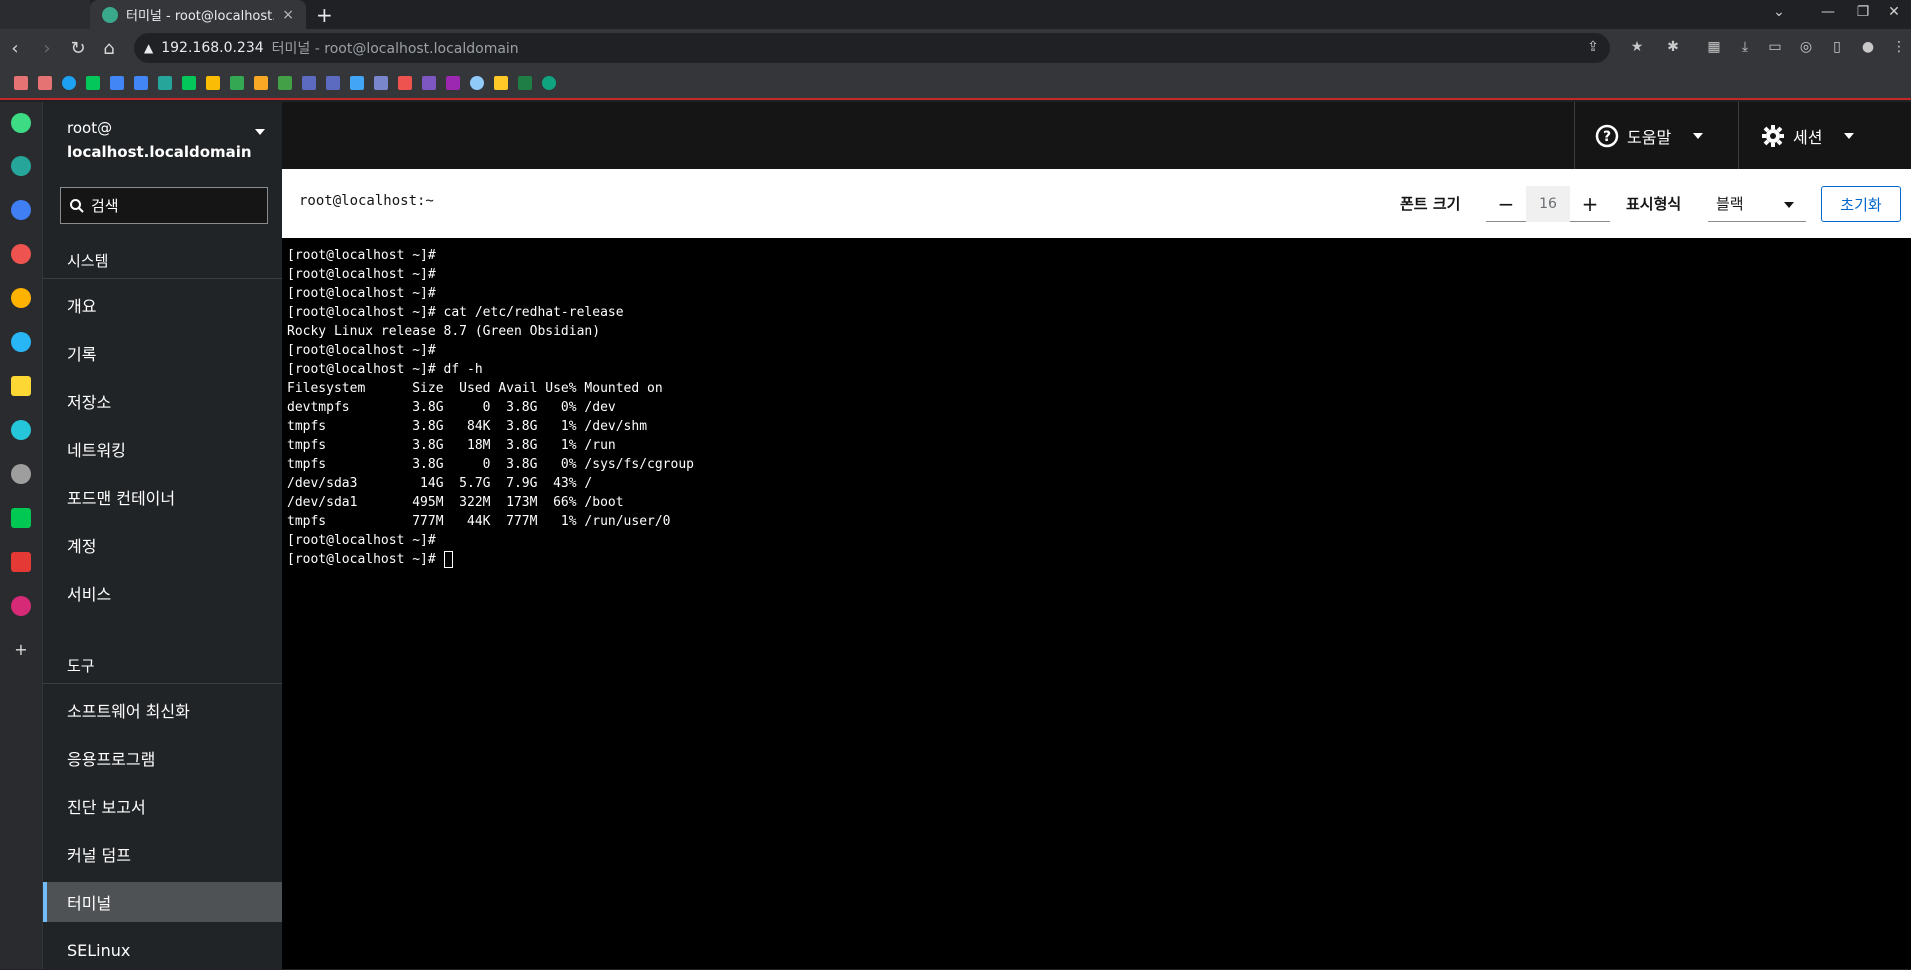 This screenshot has width=1911, height=970. I want to click on sidebar-toggle-icon: ▯, so click(1837, 47).